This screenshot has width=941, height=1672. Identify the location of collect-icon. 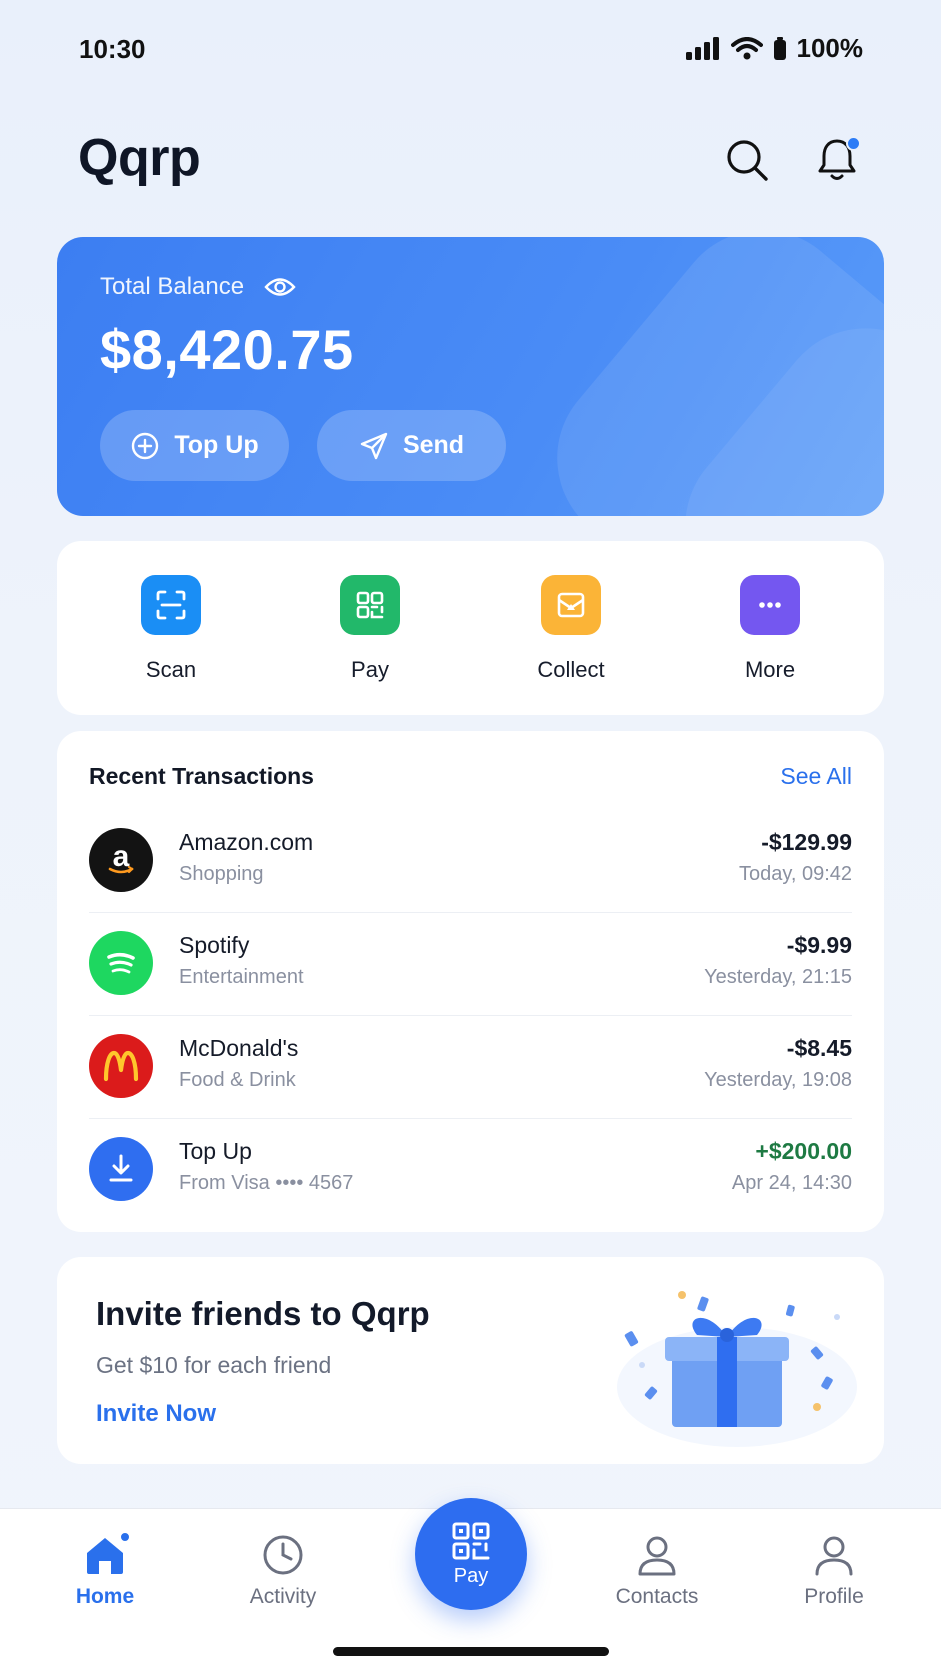
(571, 605).